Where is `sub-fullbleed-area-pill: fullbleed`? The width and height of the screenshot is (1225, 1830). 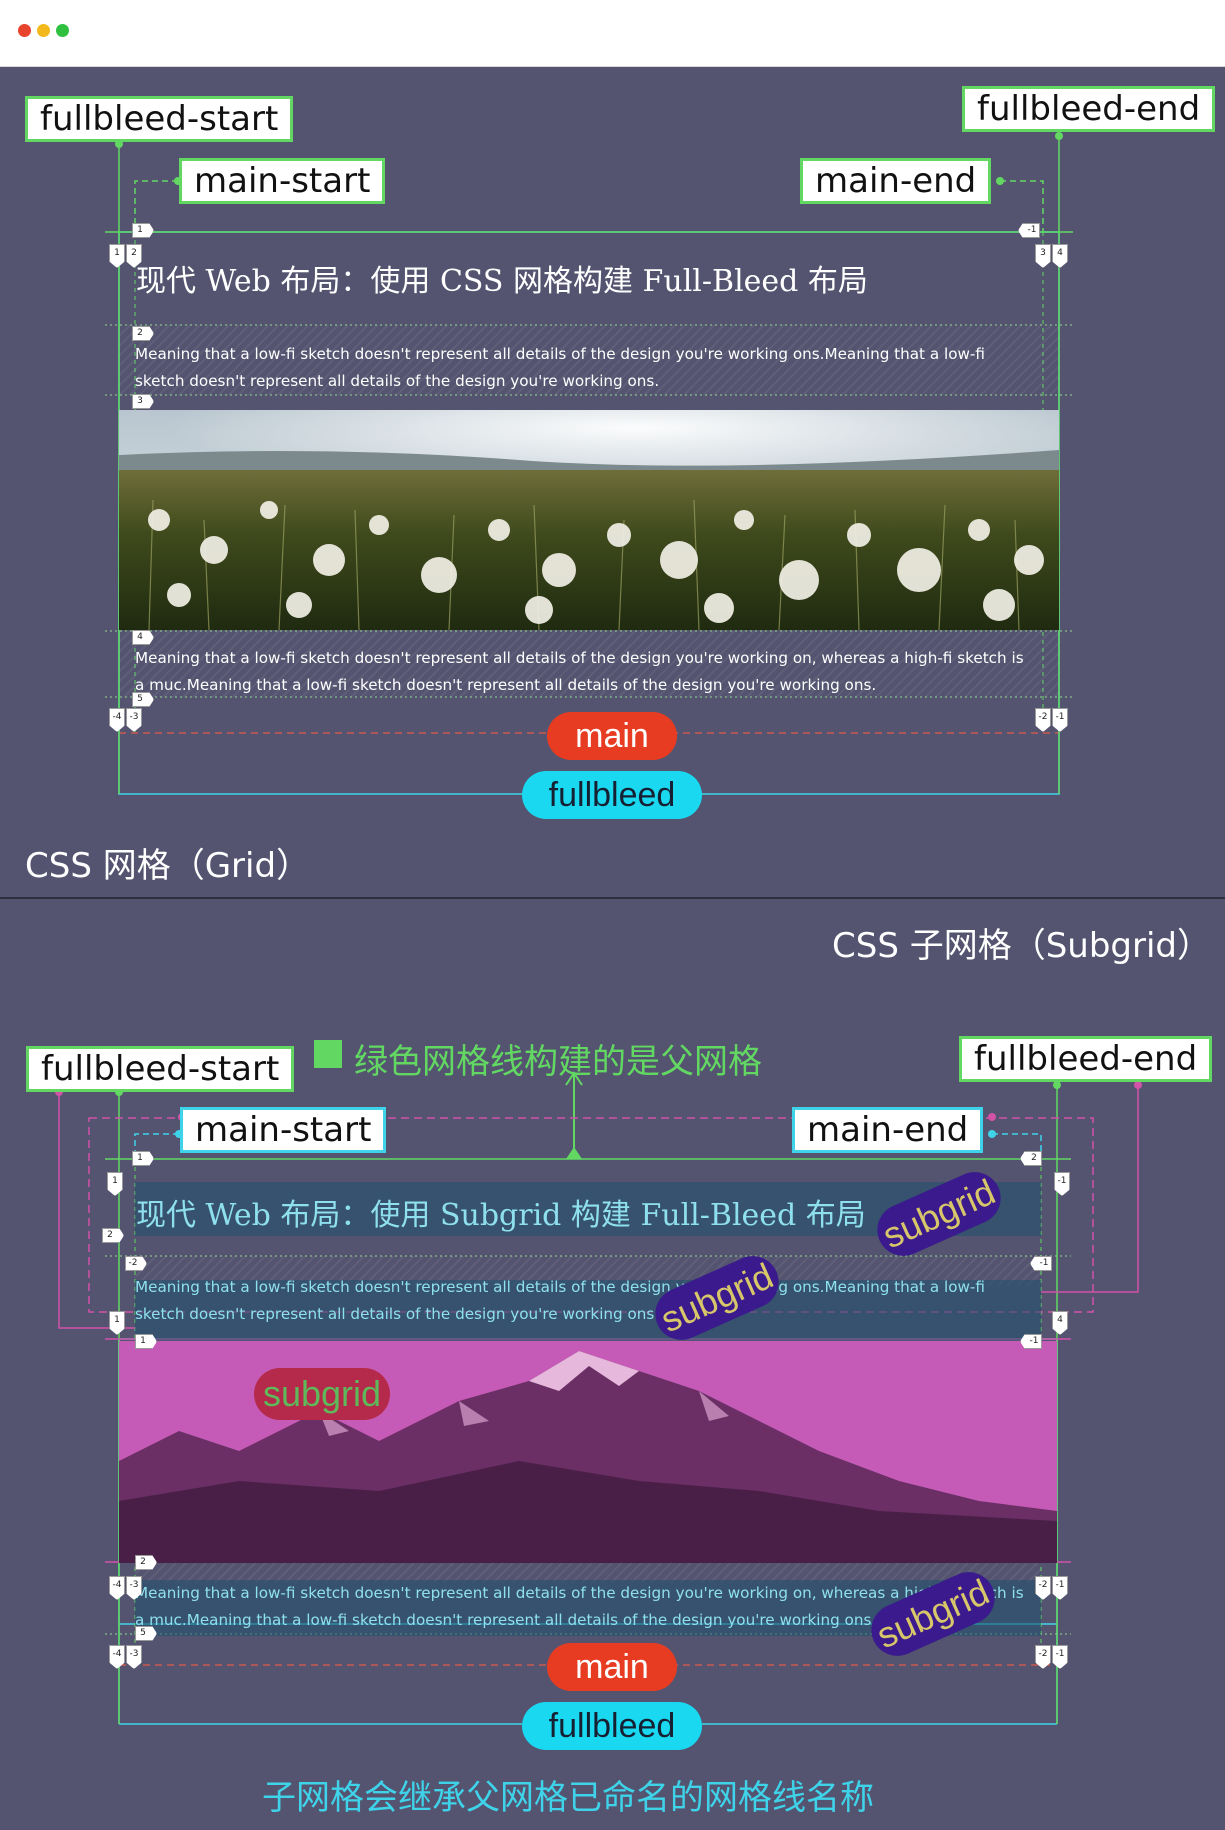
sub-fullbleed-area-pill: fullbleed is located at coordinates (612, 1726).